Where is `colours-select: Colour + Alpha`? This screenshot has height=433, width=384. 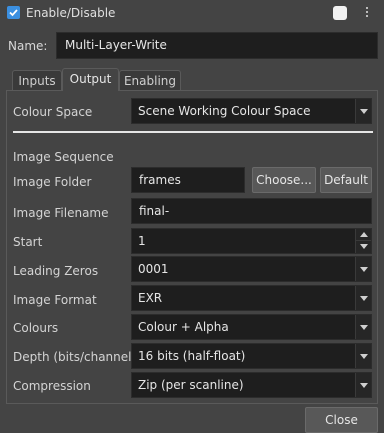 colours-select: Colour + Alpha is located at coordinates (251, 327).